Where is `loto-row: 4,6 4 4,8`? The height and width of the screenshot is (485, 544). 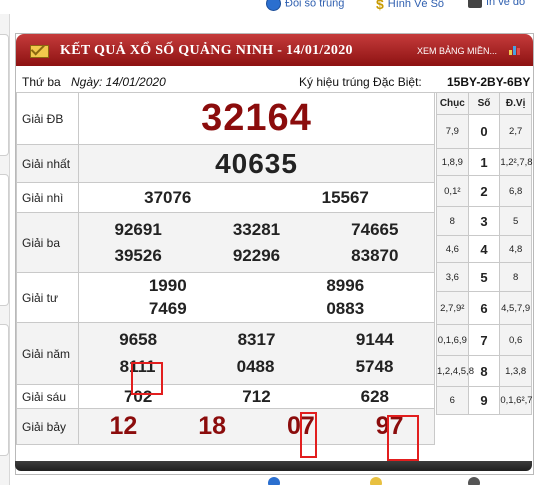 loto-row: 4,6 4 4,8 is located at coordinates (484, 249).